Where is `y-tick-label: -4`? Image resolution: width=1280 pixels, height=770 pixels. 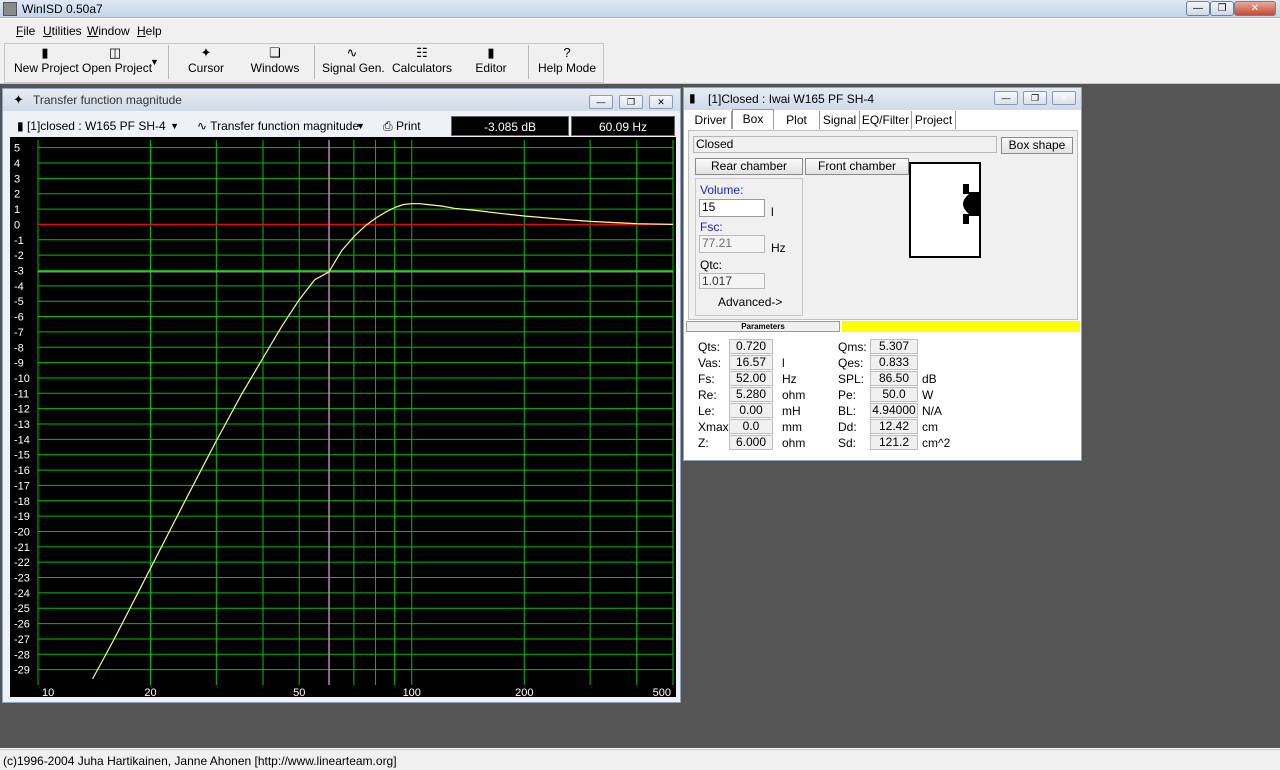 y-tick-label: -4 is located at coordinates (19, 287).